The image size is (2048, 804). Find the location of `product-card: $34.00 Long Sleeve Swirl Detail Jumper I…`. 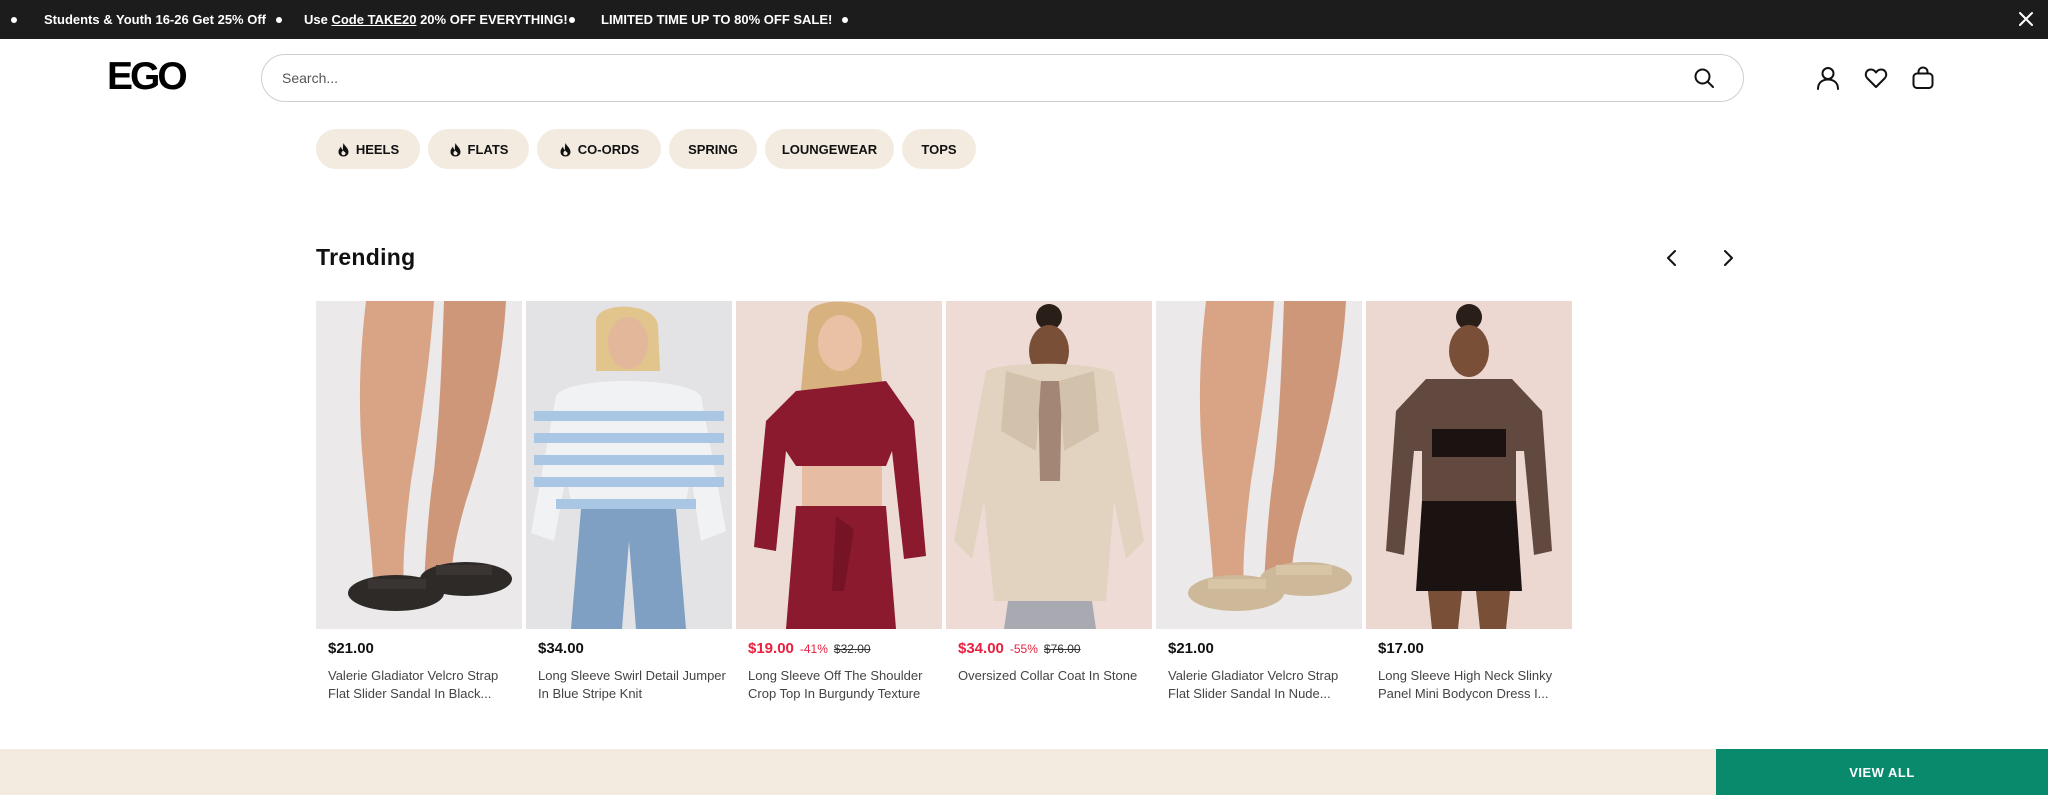

product-card: $34.00 Long Sleeve Swirl Detail Jumper I… is located at coordinates (629, 506).